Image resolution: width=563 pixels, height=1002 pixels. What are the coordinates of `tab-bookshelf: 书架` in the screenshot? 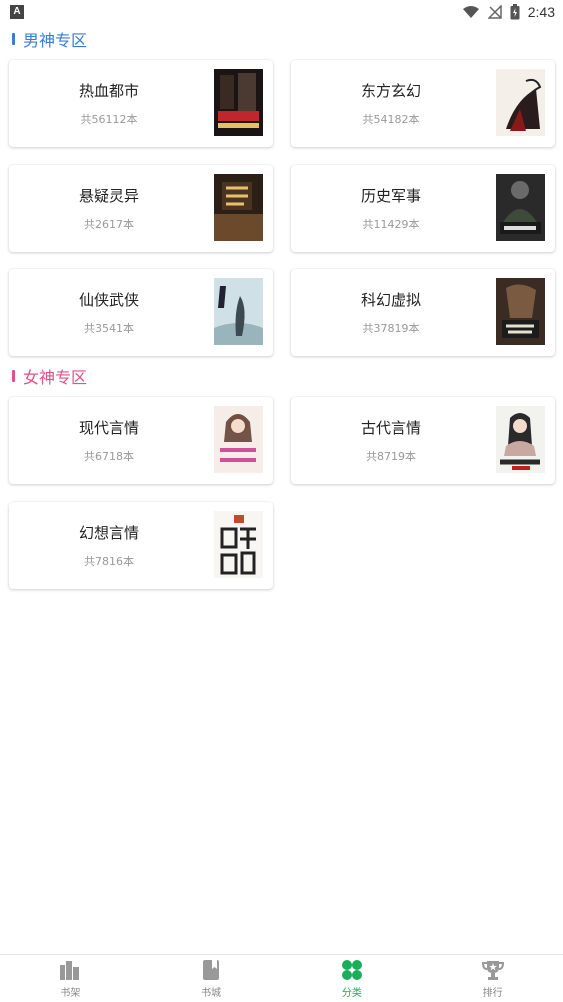 It's located at (70, 978).